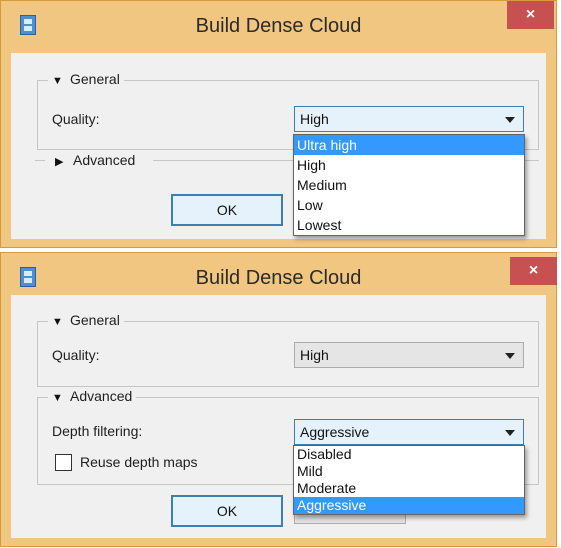 The image size is (561, 548). Describe the element at coordinates (409, 505) in the screenshot. I see `depth-option: Aggressive` at that location.